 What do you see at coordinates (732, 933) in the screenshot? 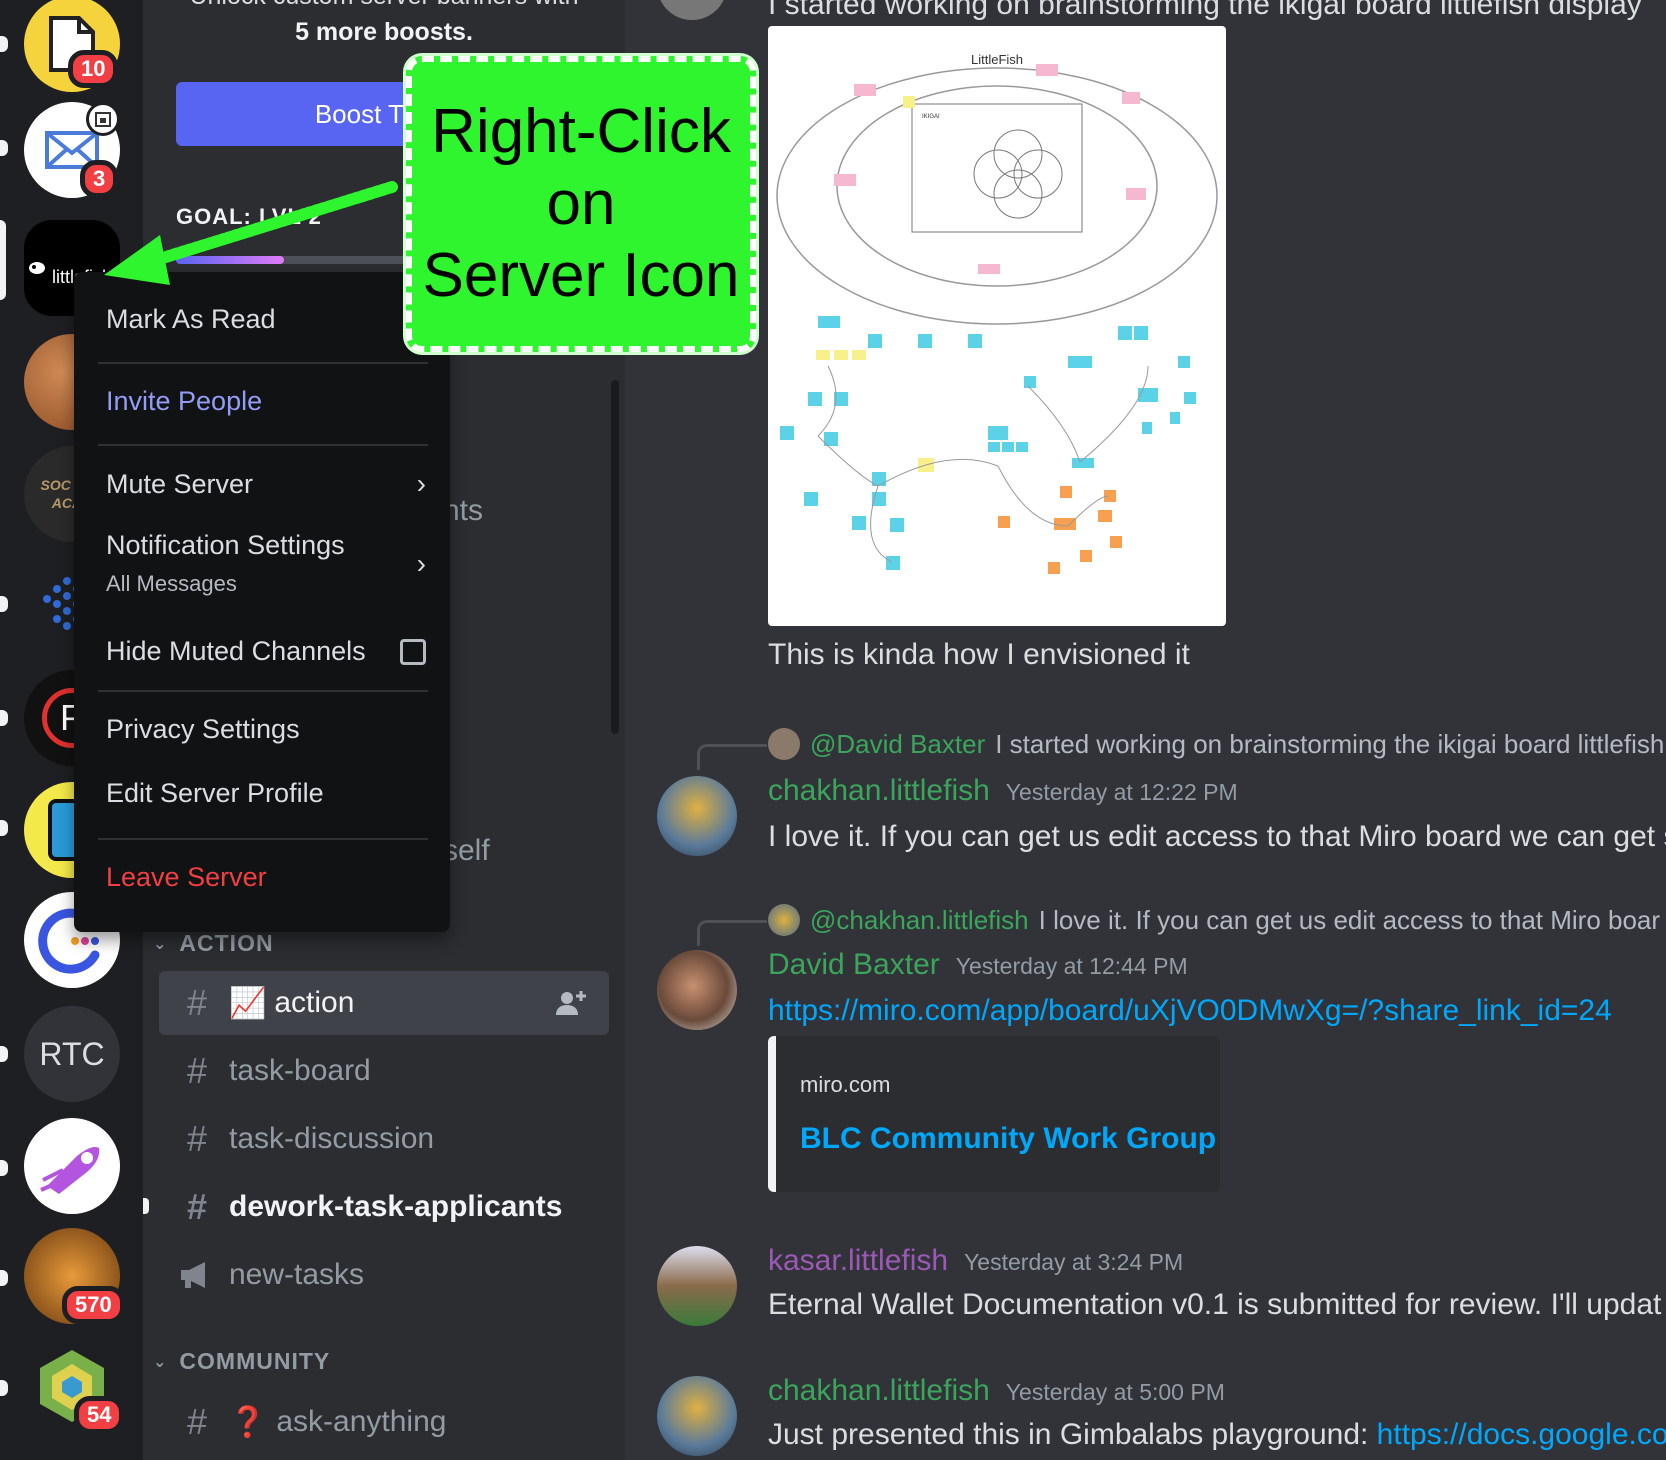
I see `reply-connector` at bounding box center [732, 933].